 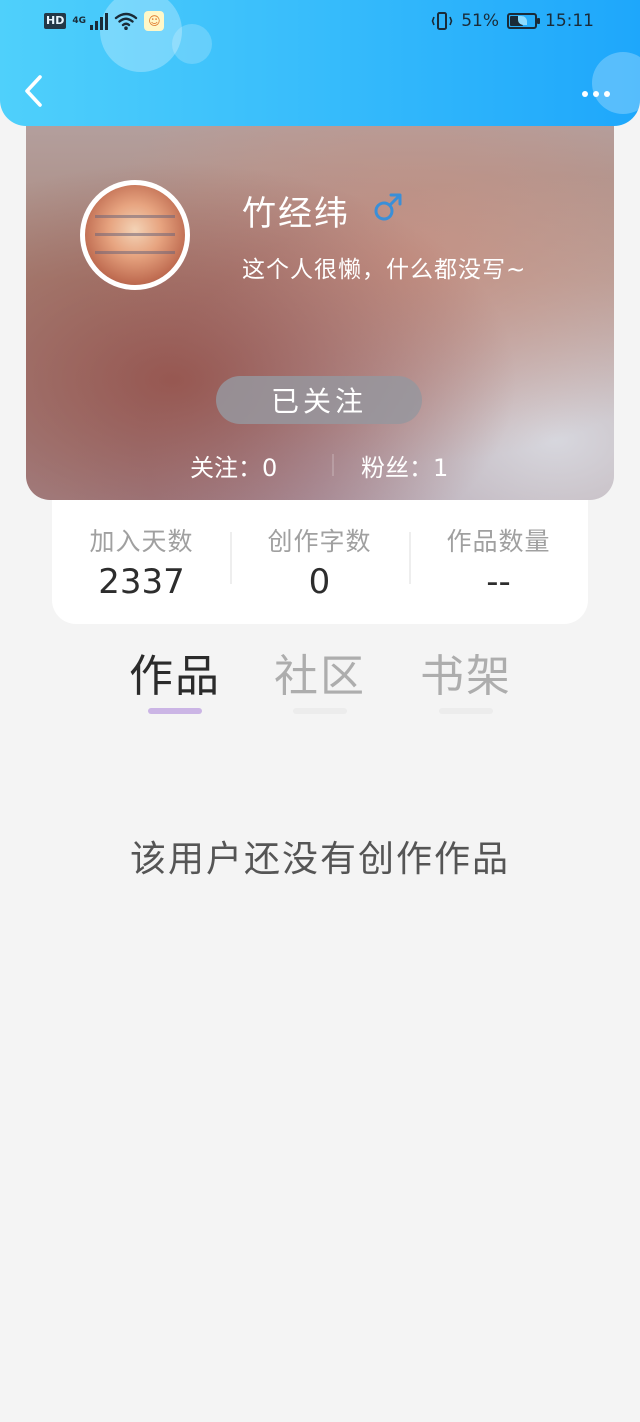 What do you see at coordinates (79, 20) in the screenshot?
I see `network-type: 4G` at bounding box center [79, 20].